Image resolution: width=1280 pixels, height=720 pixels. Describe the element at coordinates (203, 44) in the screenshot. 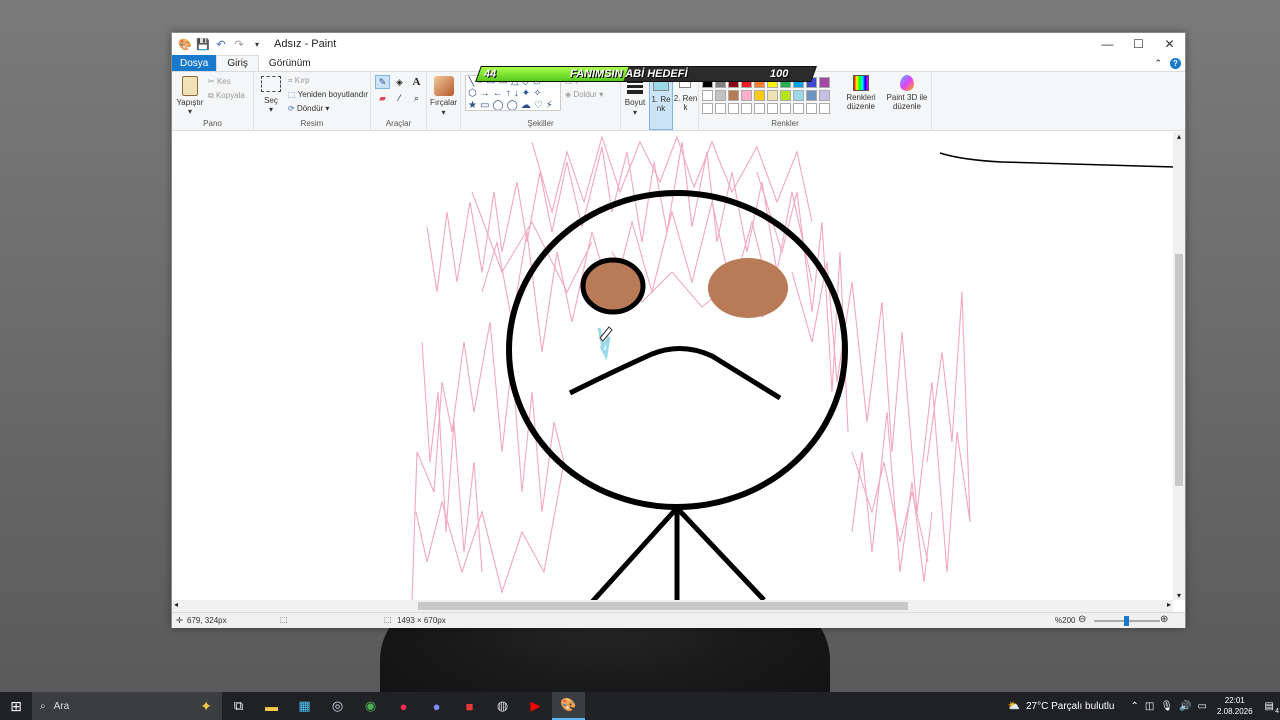

I see `save-icon: 💾` at that location.